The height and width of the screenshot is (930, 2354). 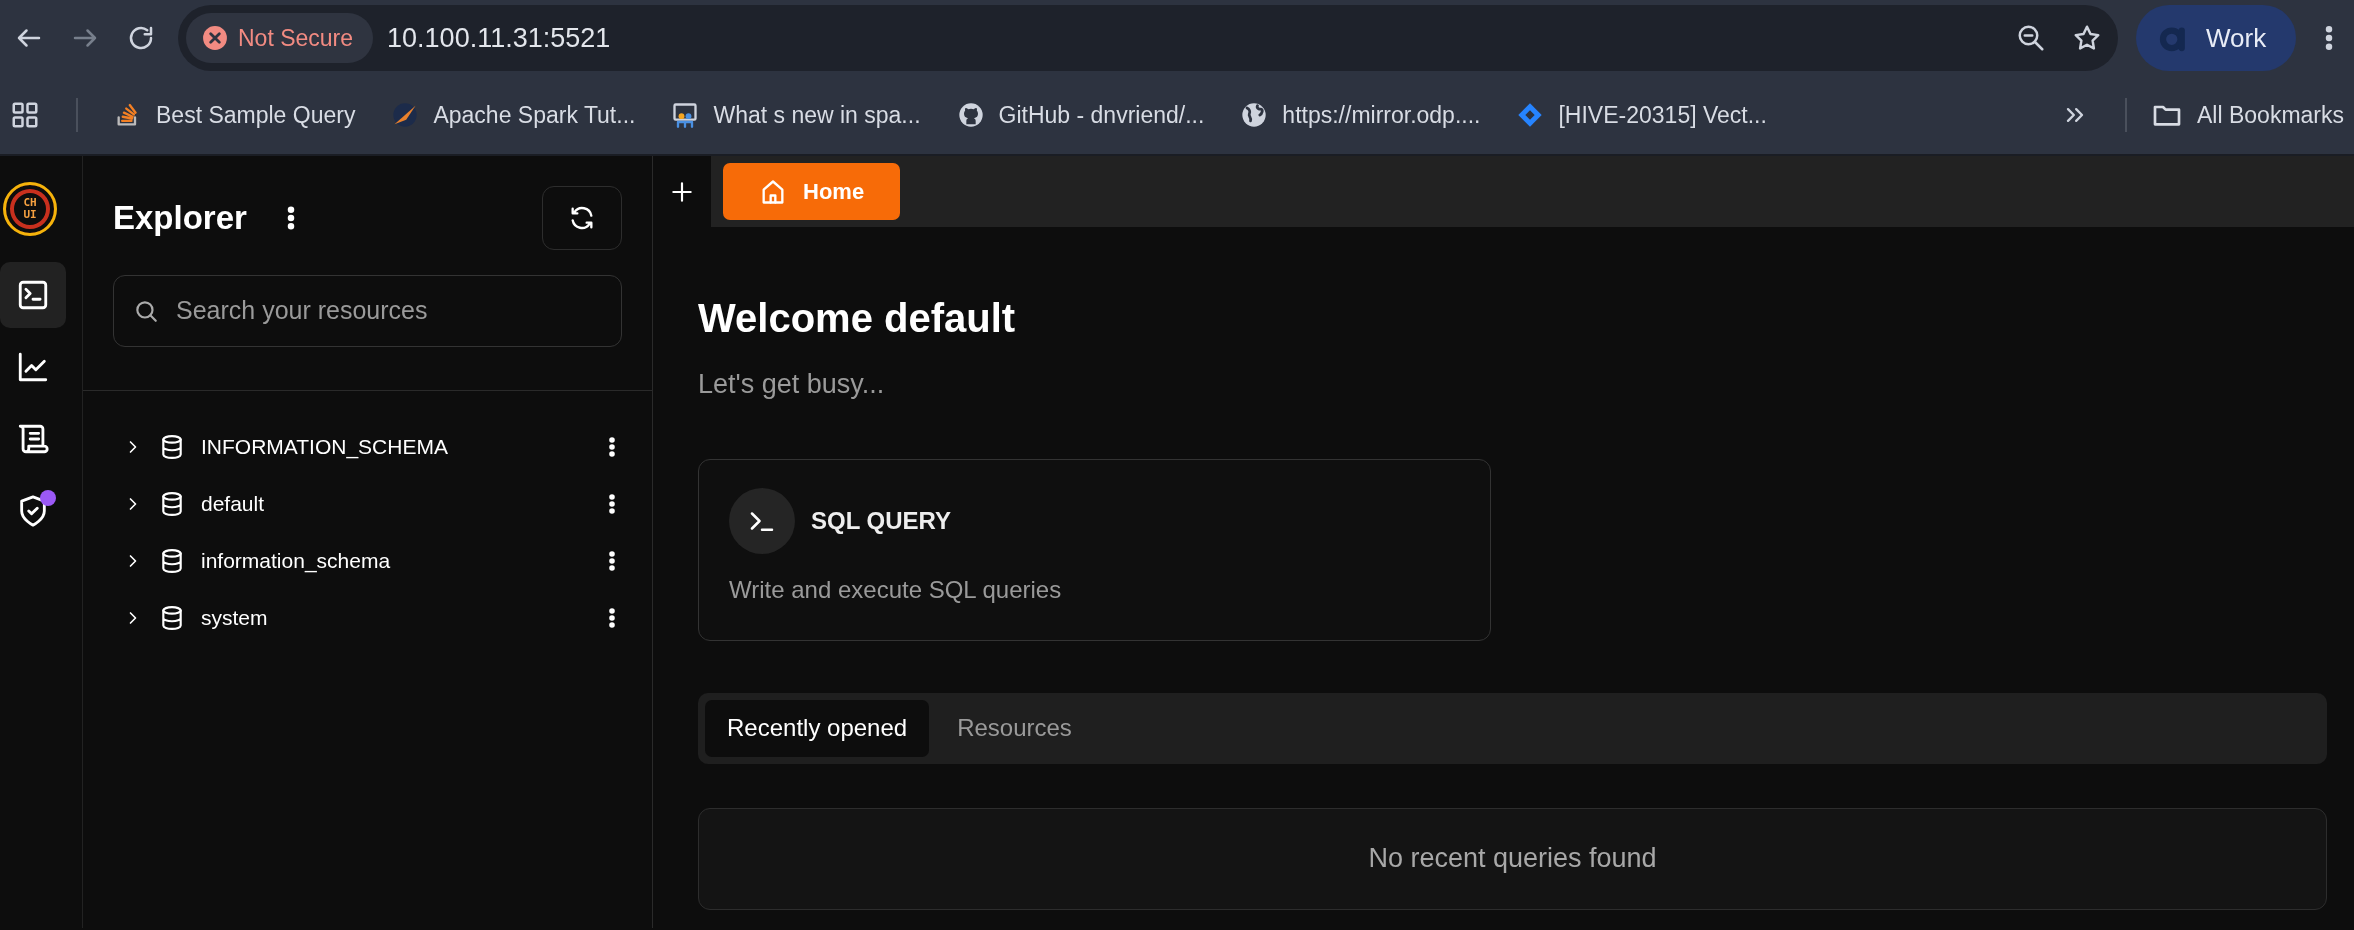 I want to click on refresh-button, so click(x=582, y=218).